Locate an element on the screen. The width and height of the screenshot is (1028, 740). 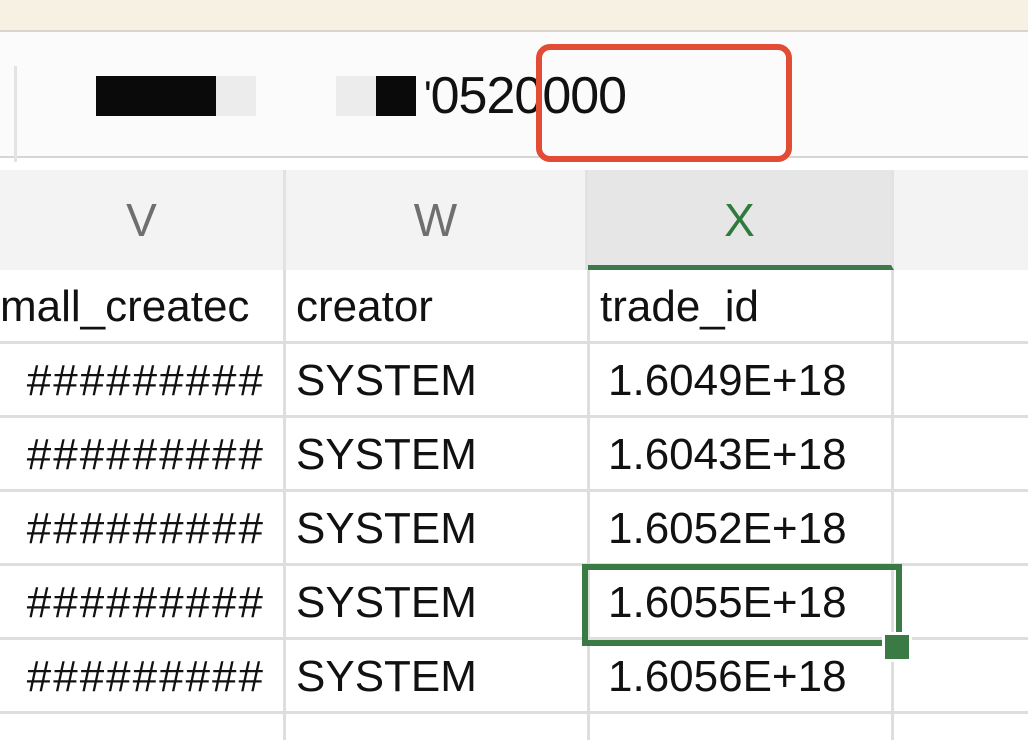
cell-x-3: 1.6052E+18 is located at coordinates (742, 529).